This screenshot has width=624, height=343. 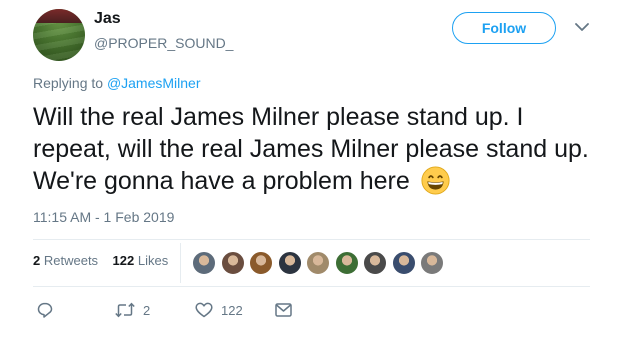 I want to click on likes-label: Likes, so click(x=153, y=260).